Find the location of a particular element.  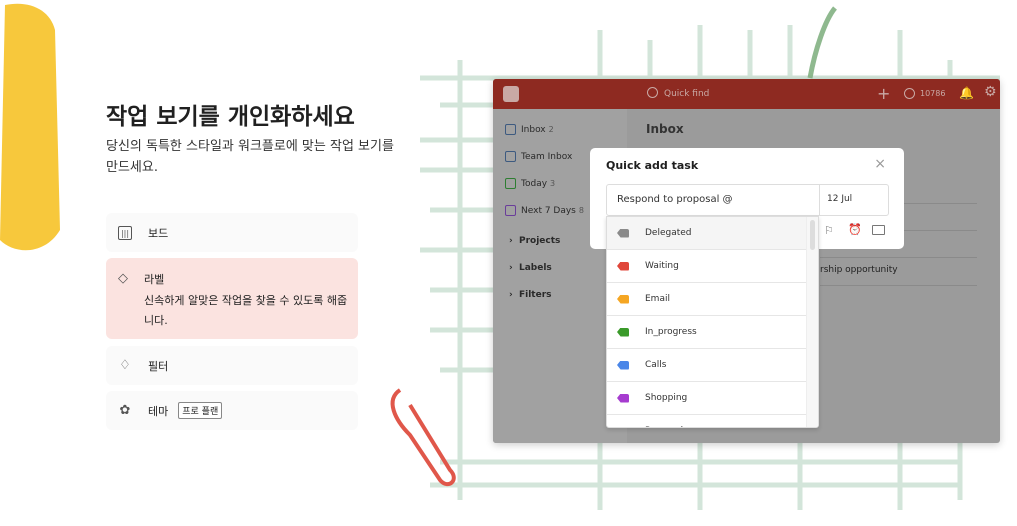

karma-icon is located at coordinates (909, 93).